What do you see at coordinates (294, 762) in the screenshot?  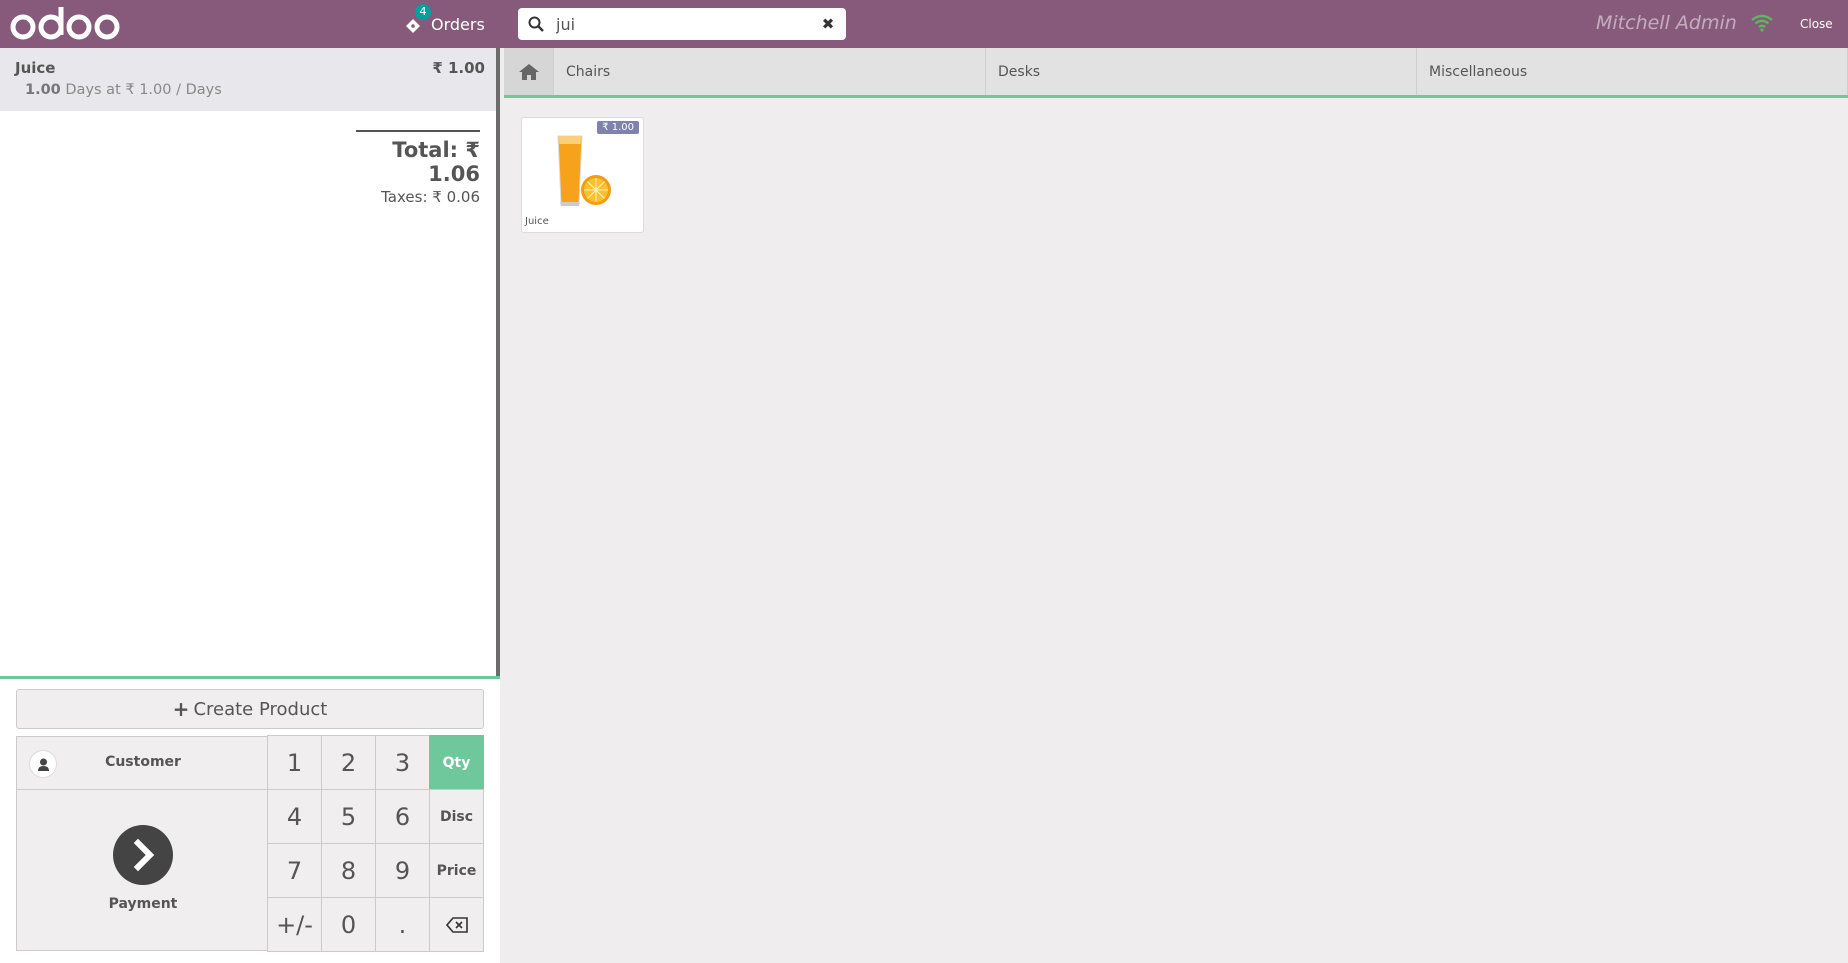 I see `numpad-key-1: 1` at bounding box center [294, 762].